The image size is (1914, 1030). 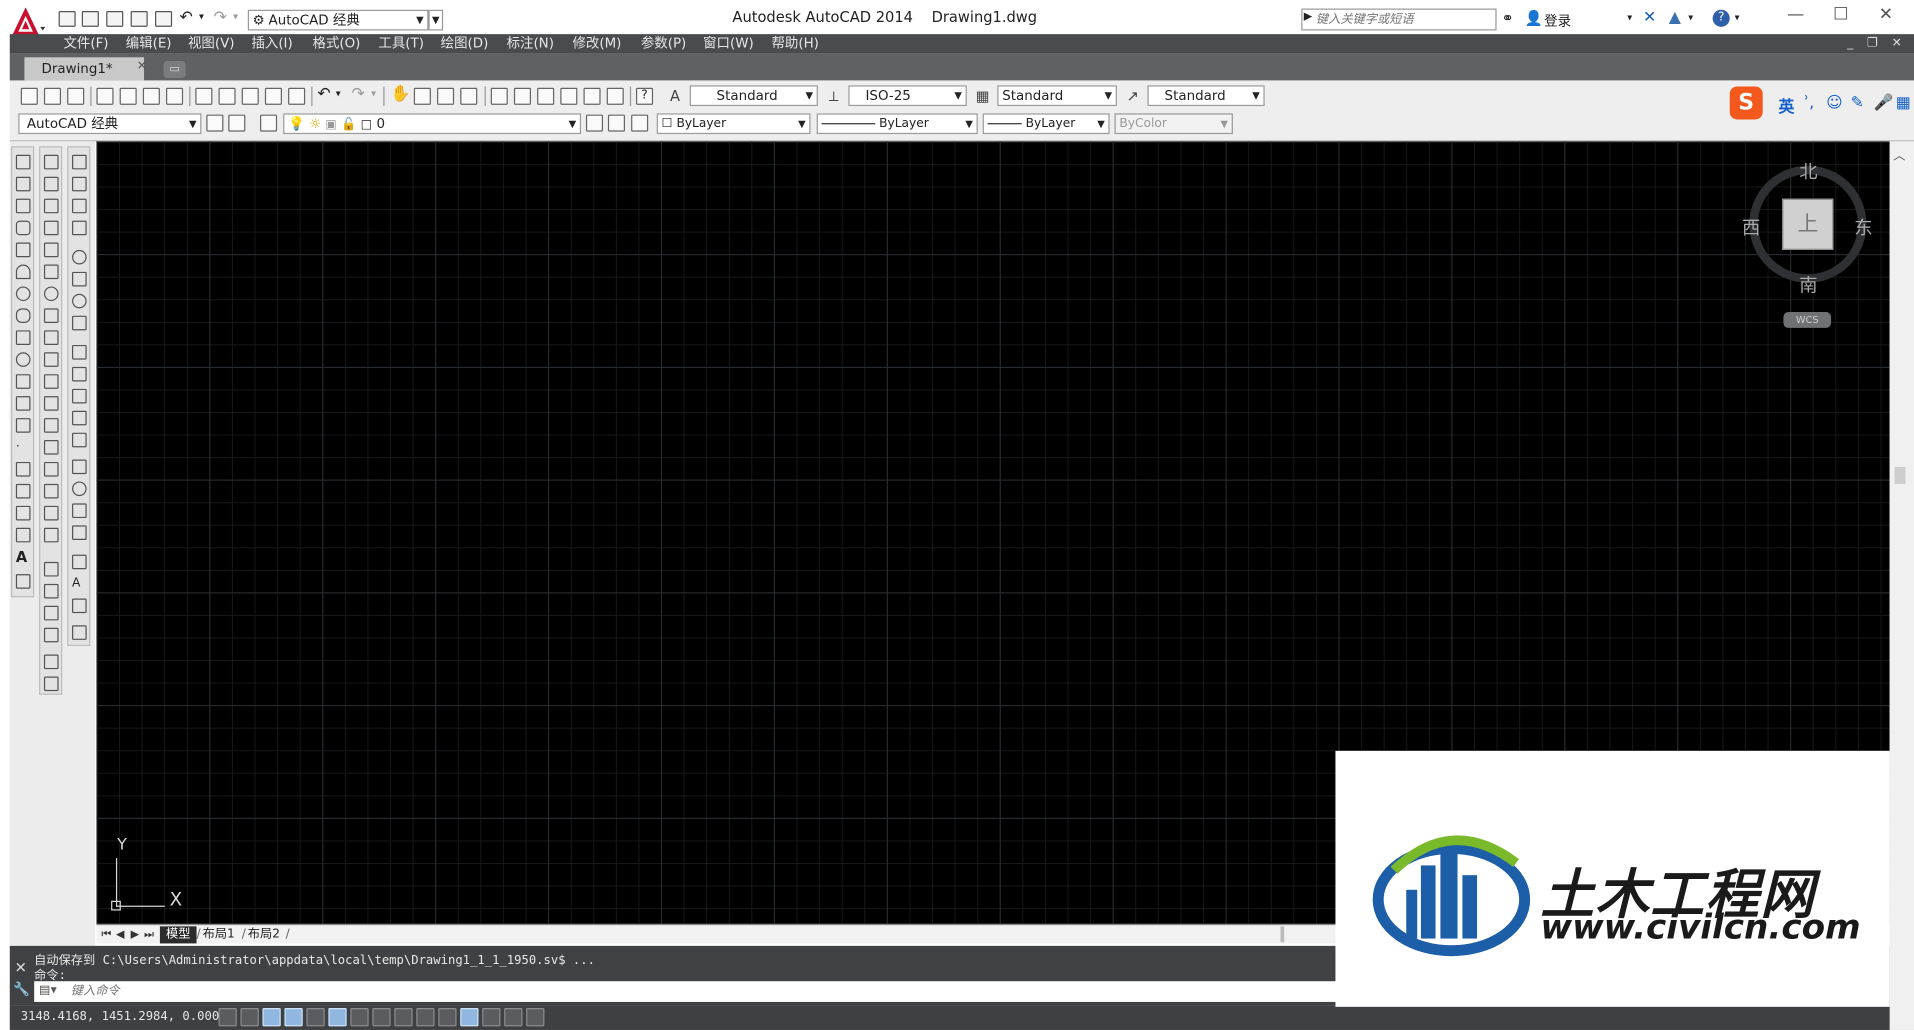 I want to click on workspace-settings-icon, so click(x=215, y=123).